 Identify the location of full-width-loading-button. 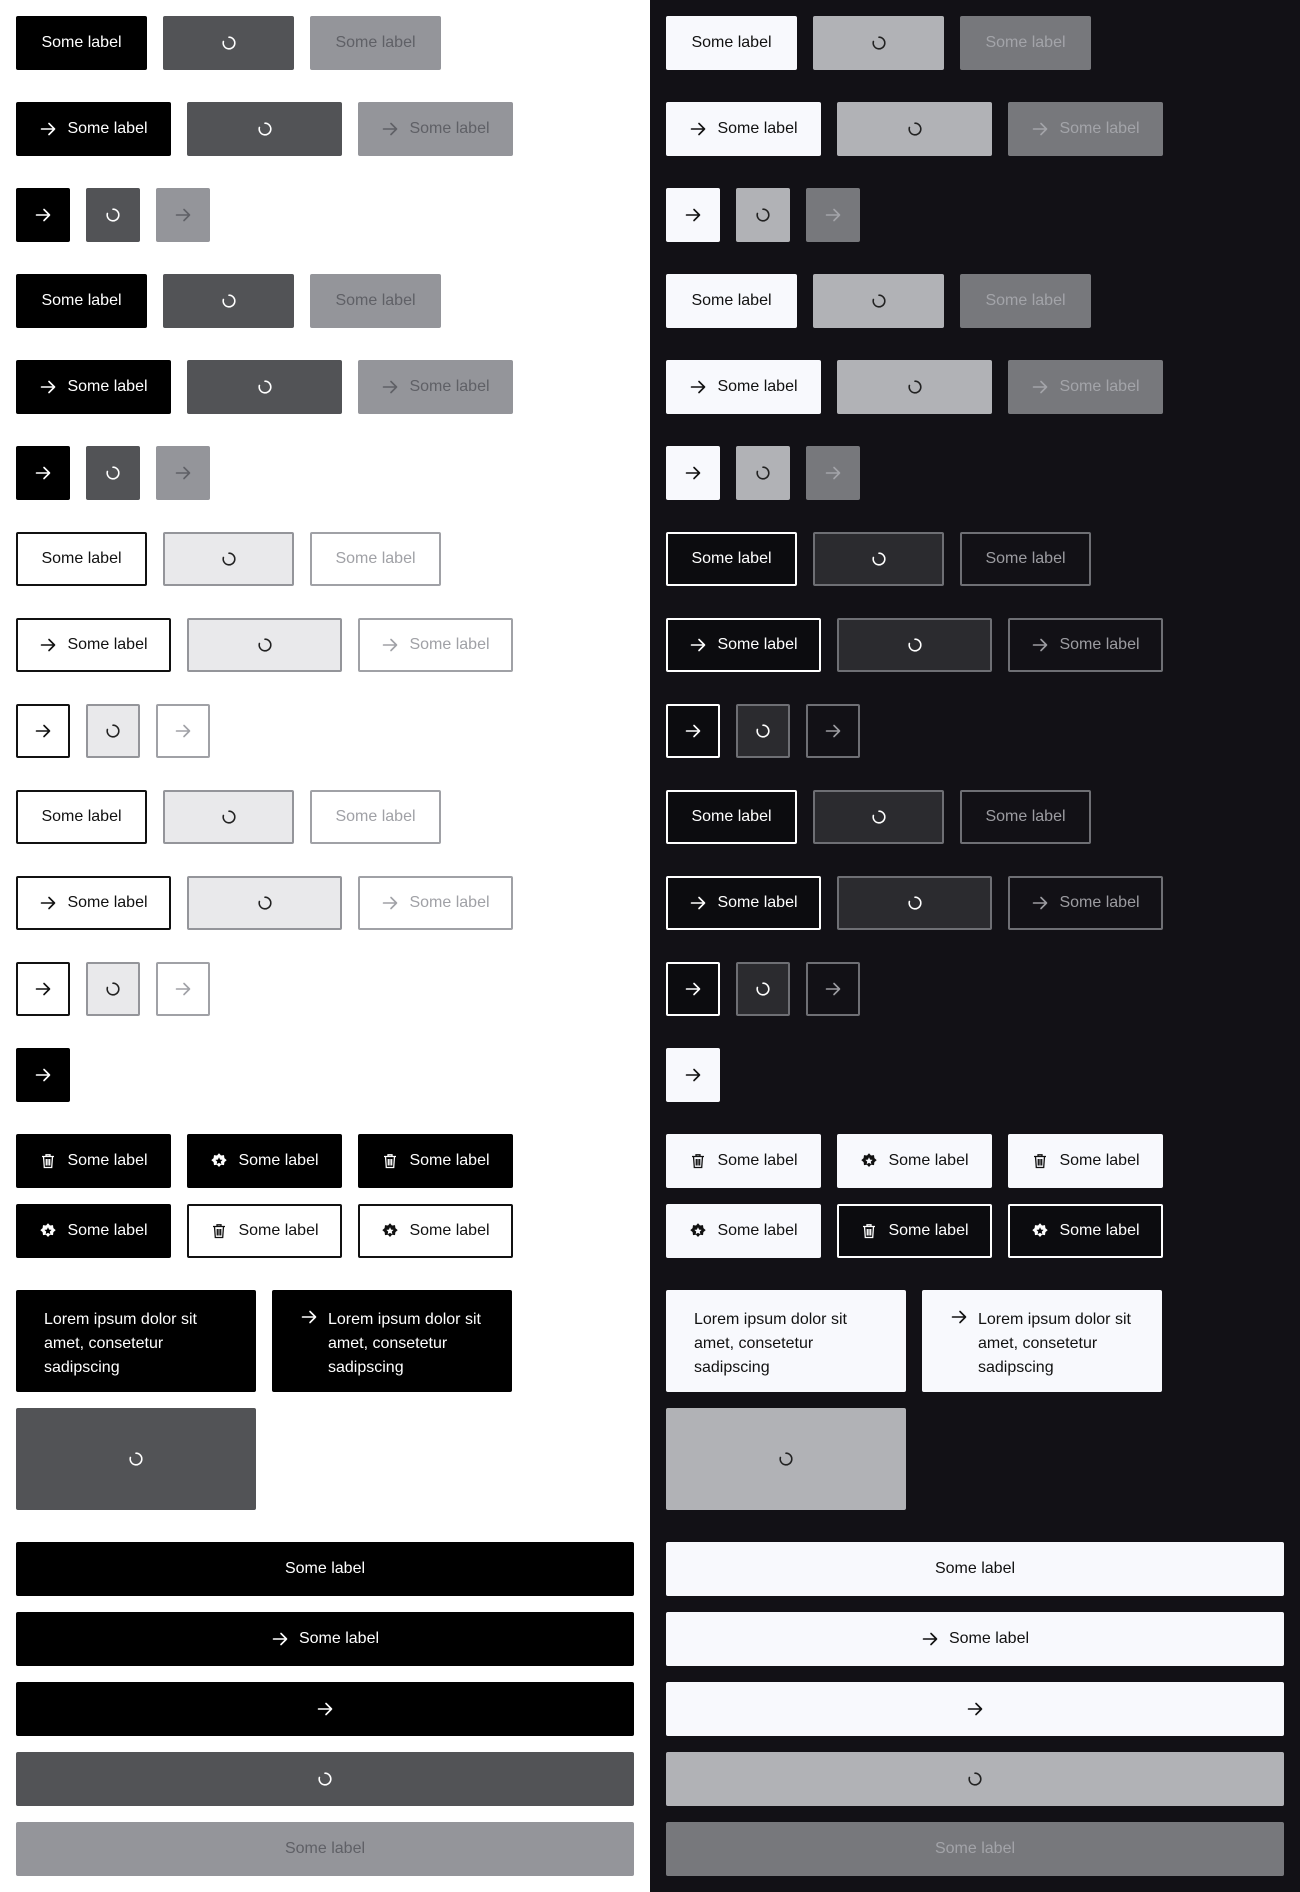
(325, 1779).